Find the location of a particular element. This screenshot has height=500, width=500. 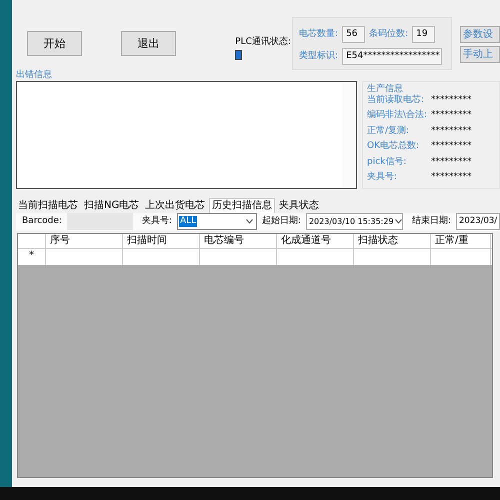

tab: 当前扫描电芯 is located at coordinates (48, 205).